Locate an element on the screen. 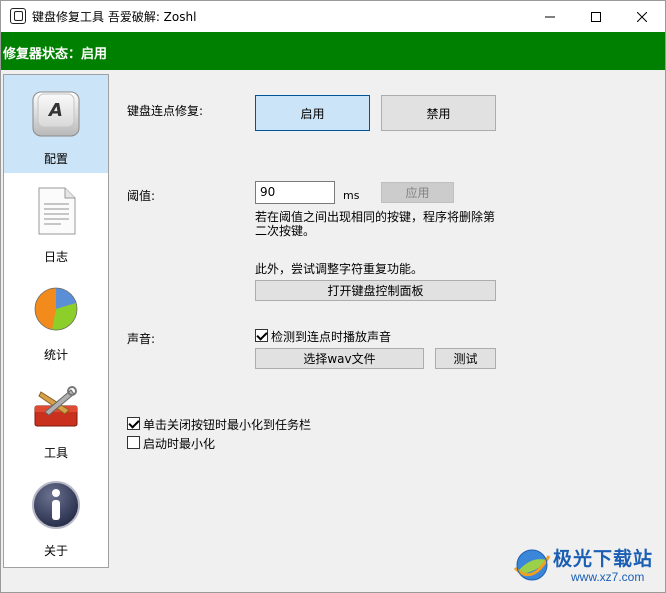 The width and height of the screenshot is (666, 593). minimize-button is located at coordinates (550, 16).